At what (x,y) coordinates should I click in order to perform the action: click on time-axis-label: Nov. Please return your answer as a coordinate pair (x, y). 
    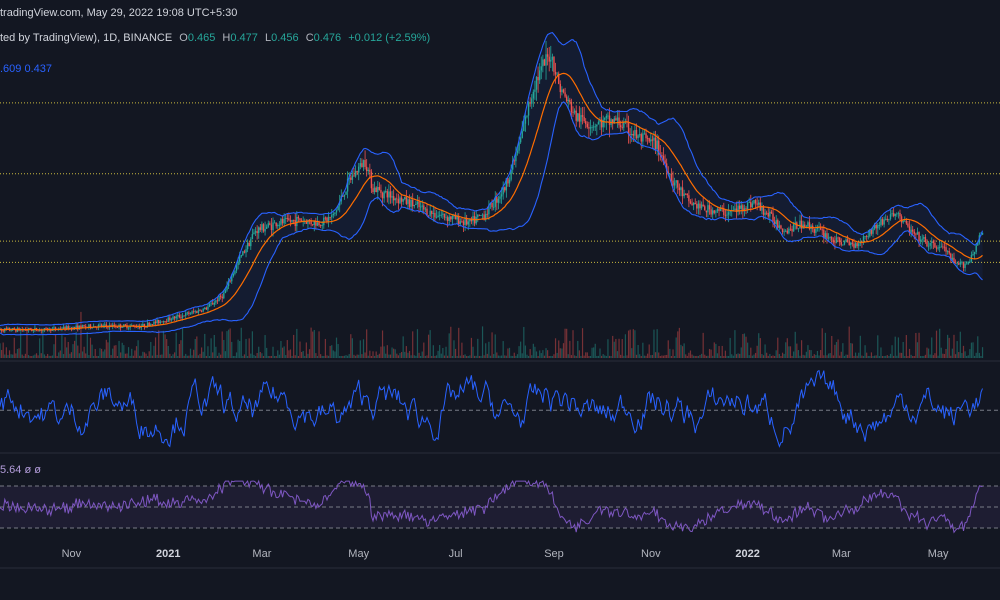
    Looking at the image, I should click on (651, 554).